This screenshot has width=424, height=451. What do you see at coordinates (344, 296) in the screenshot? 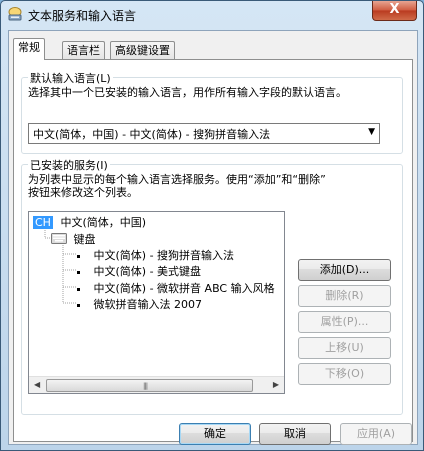
I see `remove-button: 删除(R)` at bounding box center [344, 296].